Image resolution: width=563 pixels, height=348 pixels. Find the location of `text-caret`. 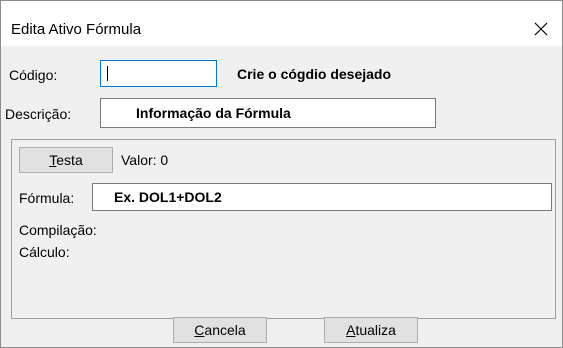

text-caret is located at coordinates (107, 73).